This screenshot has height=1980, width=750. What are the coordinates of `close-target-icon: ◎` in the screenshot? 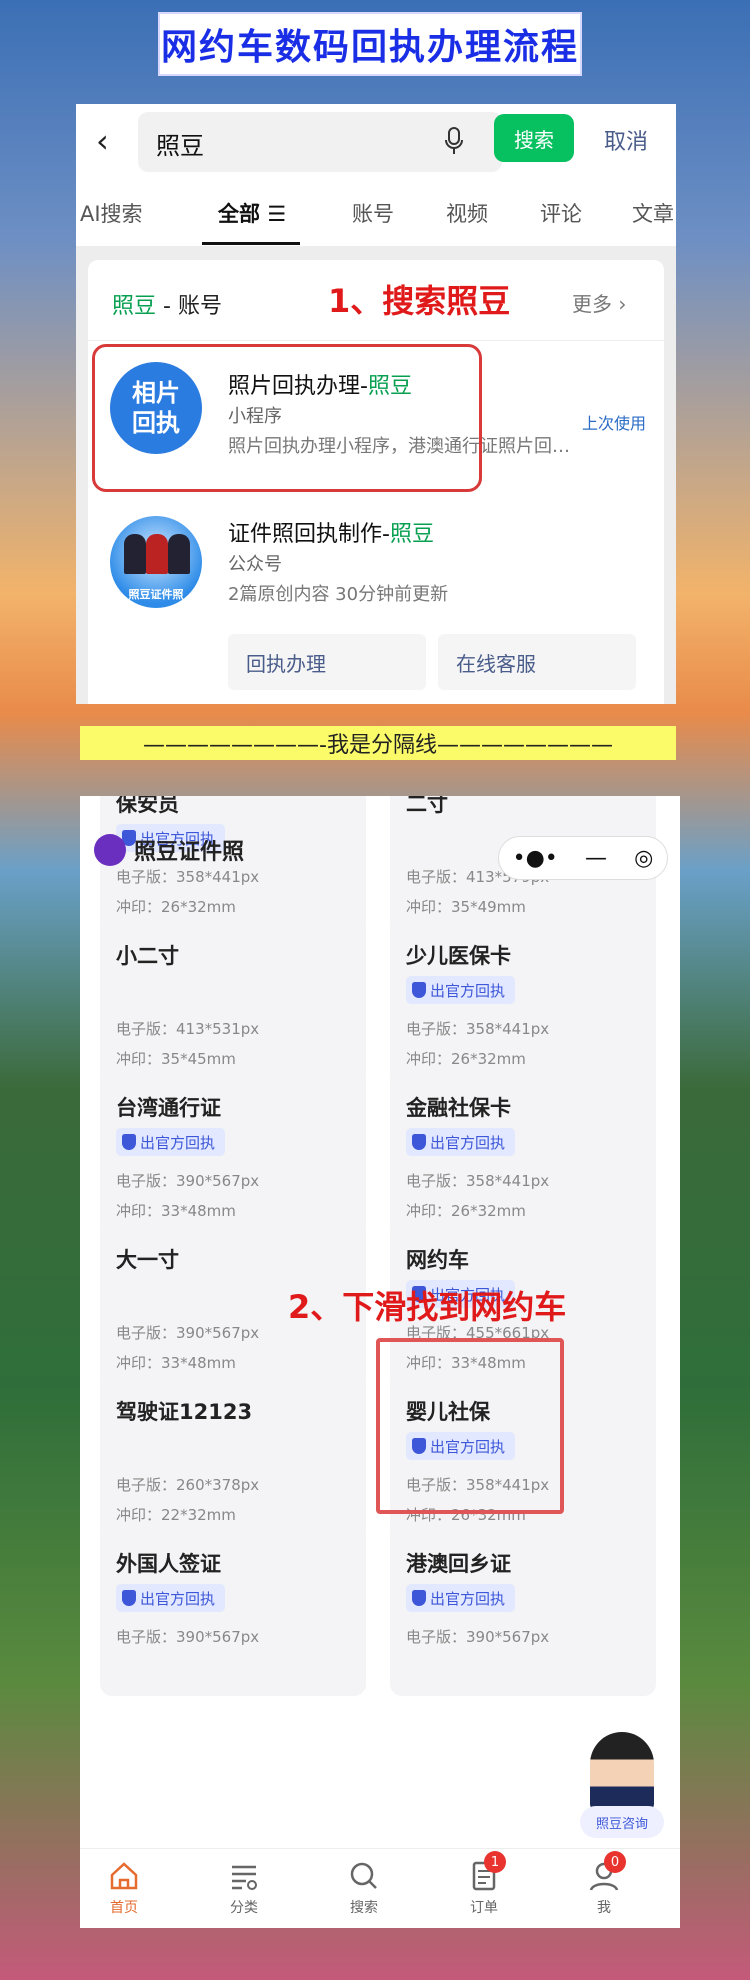 It's located at (643, 858).